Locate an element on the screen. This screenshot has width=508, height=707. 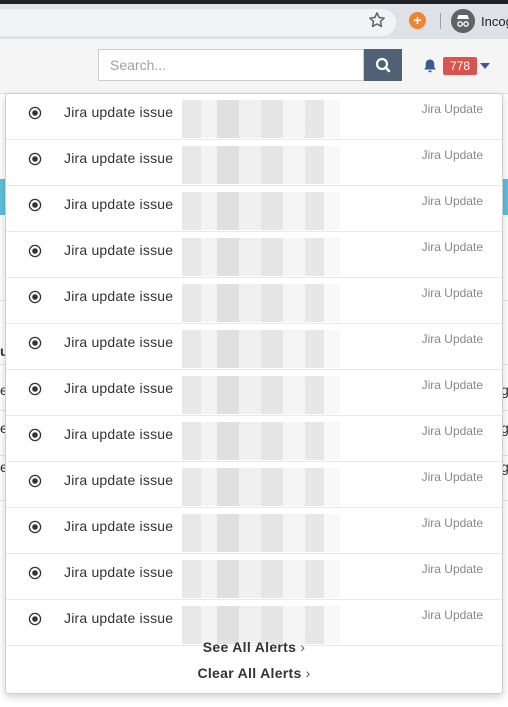
star-icon is located at coordinates (377, 20).